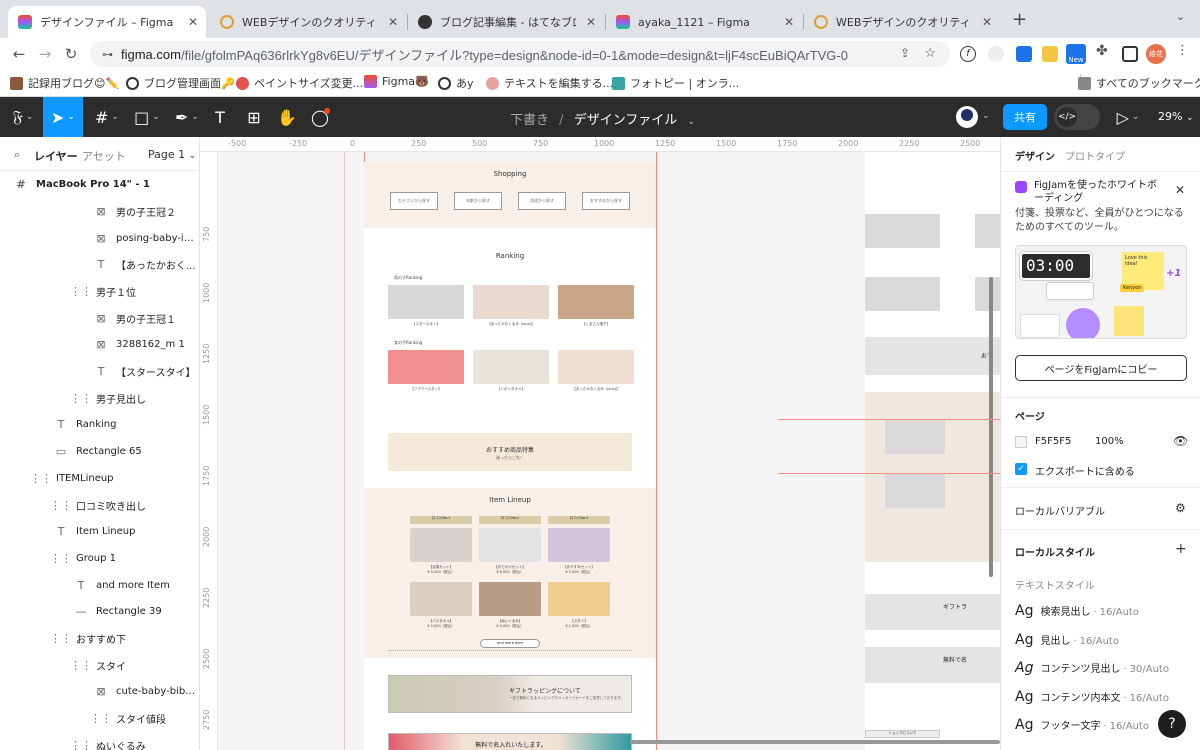 The height and width of the screenshot is (750, 1200). Describe the element at coordinates (99, 345) in the screenshot. I see `layer-row: ⊠ 3288162_m 1` at that location.